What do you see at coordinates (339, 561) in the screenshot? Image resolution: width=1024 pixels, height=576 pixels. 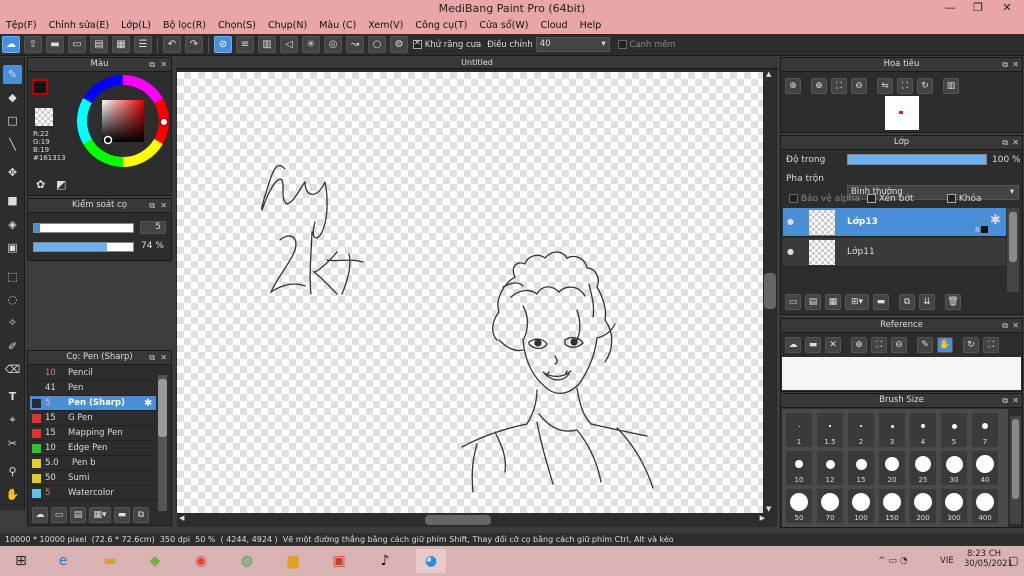 I see `powerpoint-icon: ▣` at bounding box center [339, 561].